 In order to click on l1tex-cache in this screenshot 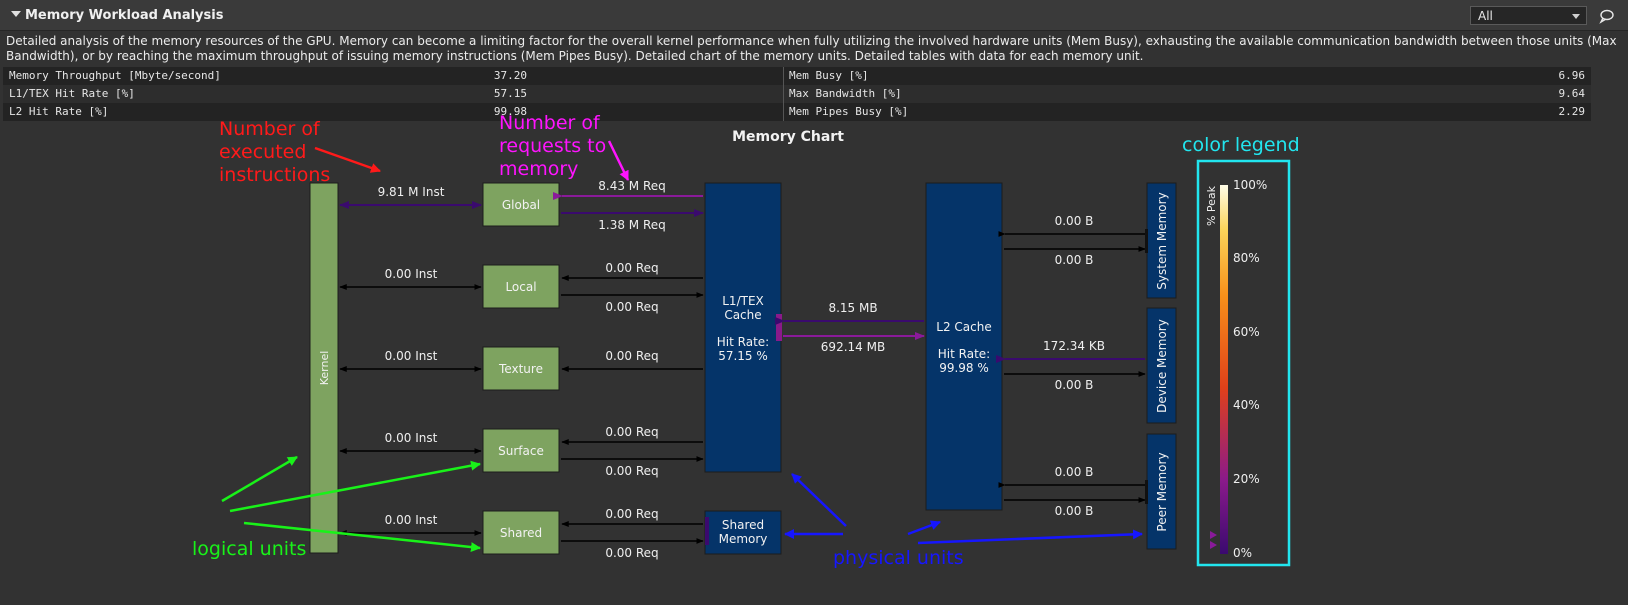, I will do `click(743, 327)`.